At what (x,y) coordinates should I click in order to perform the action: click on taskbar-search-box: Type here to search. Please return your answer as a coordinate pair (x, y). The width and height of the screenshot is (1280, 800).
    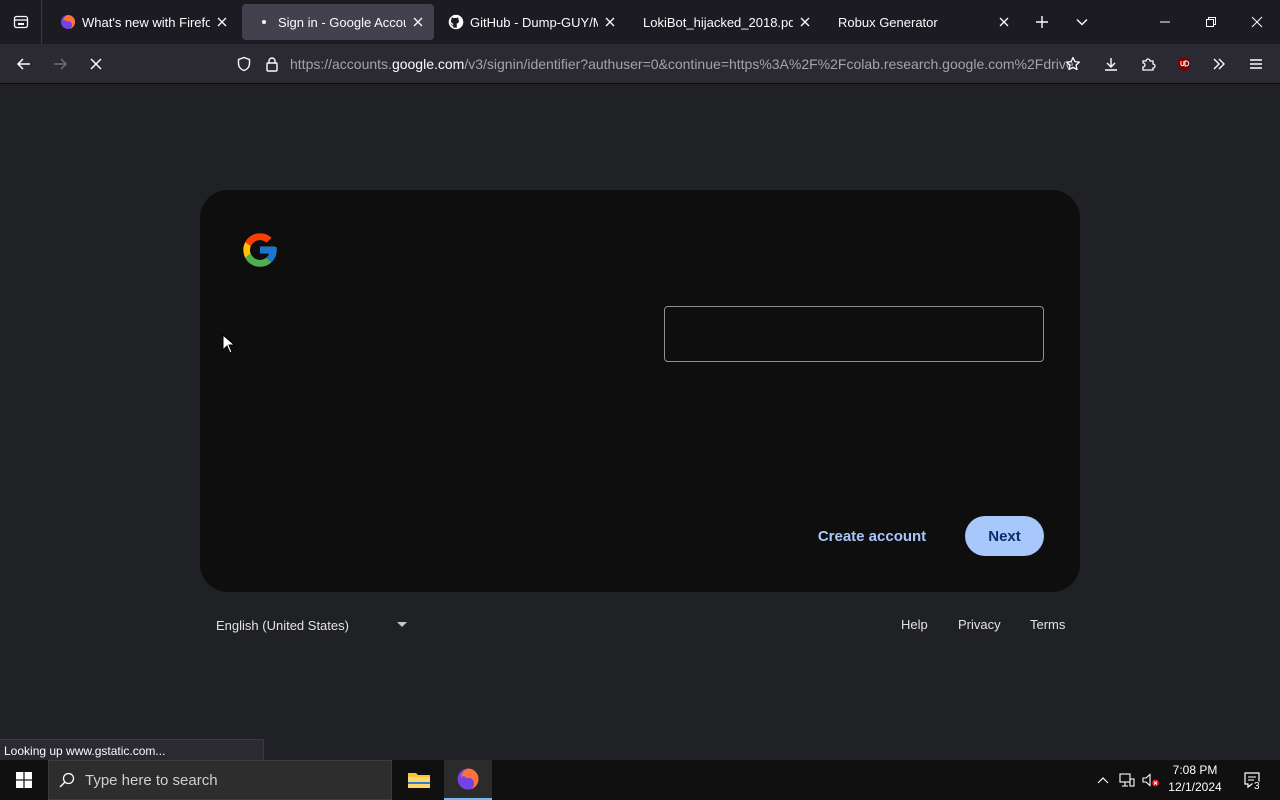
    Looking at the image, I should click on (220, 780).